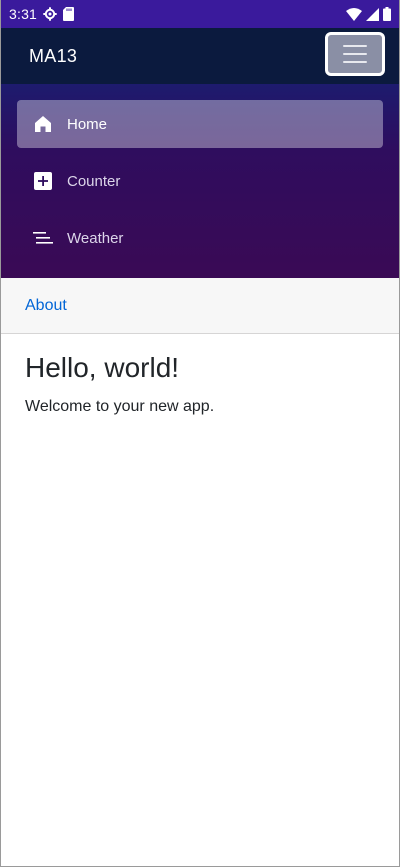  Describe the element at coordinates (42, 14) in the screenshot. I see `status-left: 3:31` at that location.